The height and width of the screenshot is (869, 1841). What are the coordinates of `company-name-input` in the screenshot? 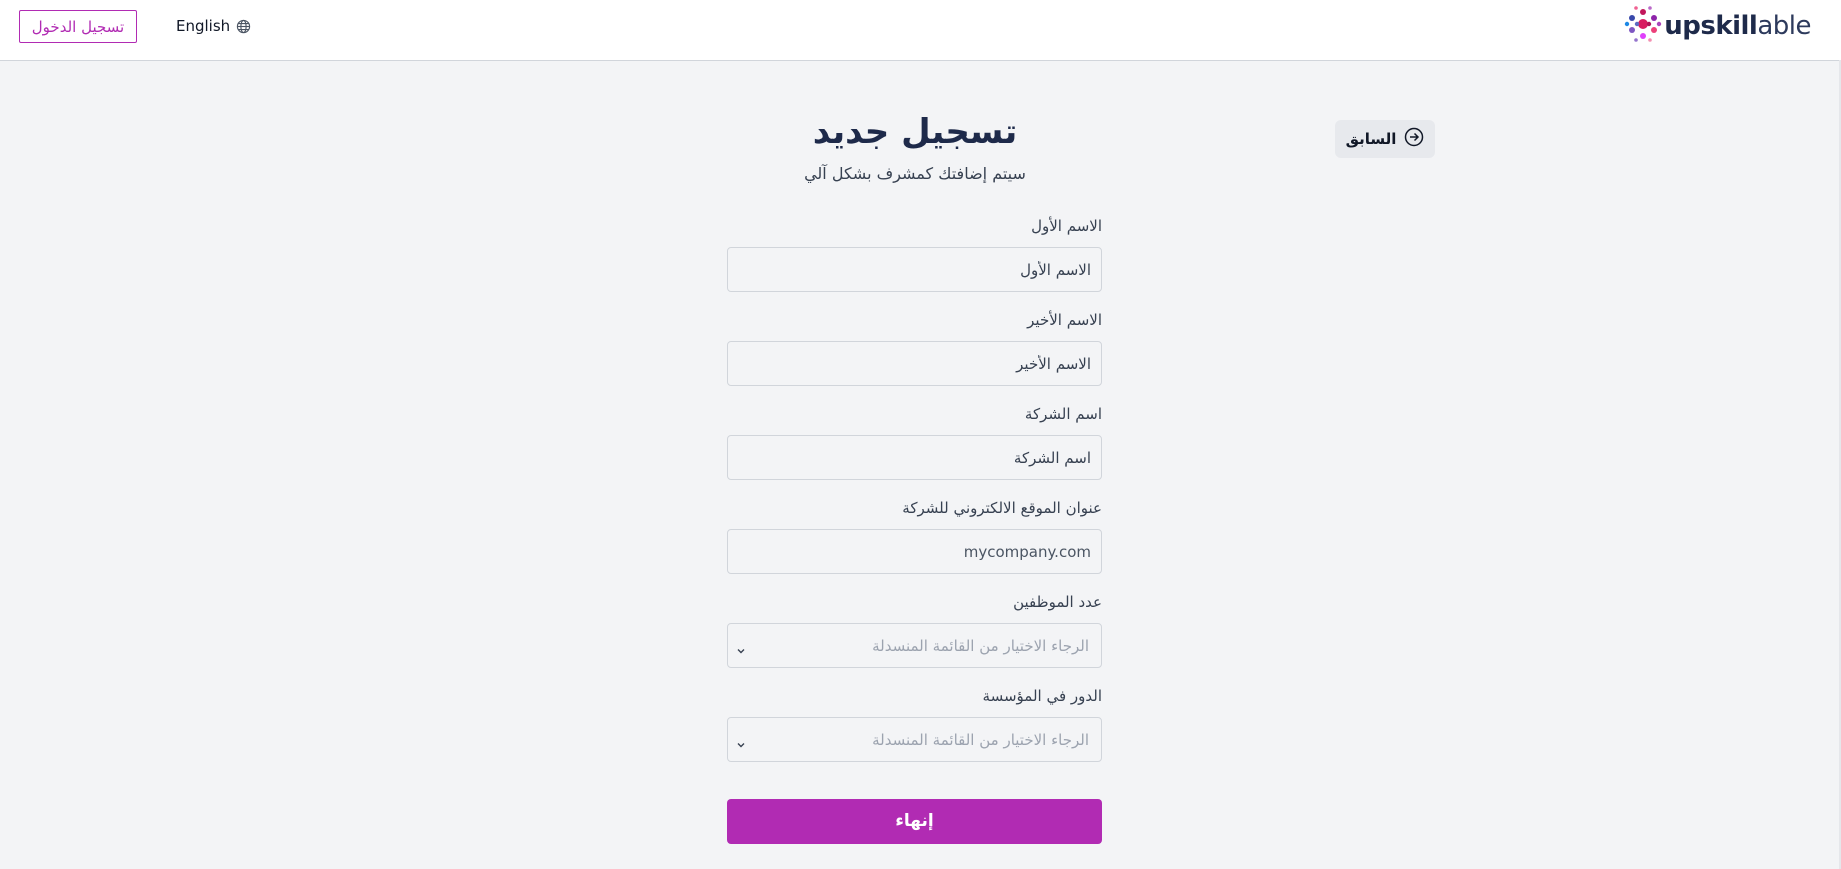 It's located at (914, 457).